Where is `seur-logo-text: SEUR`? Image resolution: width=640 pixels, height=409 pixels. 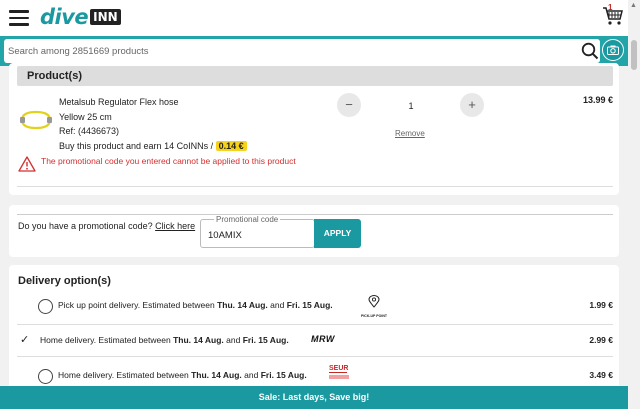
seur-logo-text: SEUR is located at coordinates (339, 369).